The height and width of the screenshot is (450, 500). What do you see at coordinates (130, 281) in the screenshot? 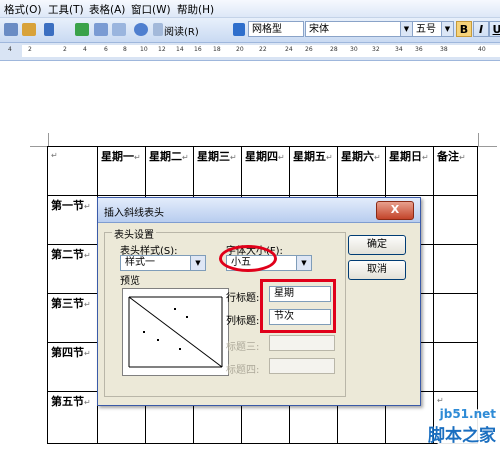
I see `preview-label: 预览` at bounding box center [130, 281].